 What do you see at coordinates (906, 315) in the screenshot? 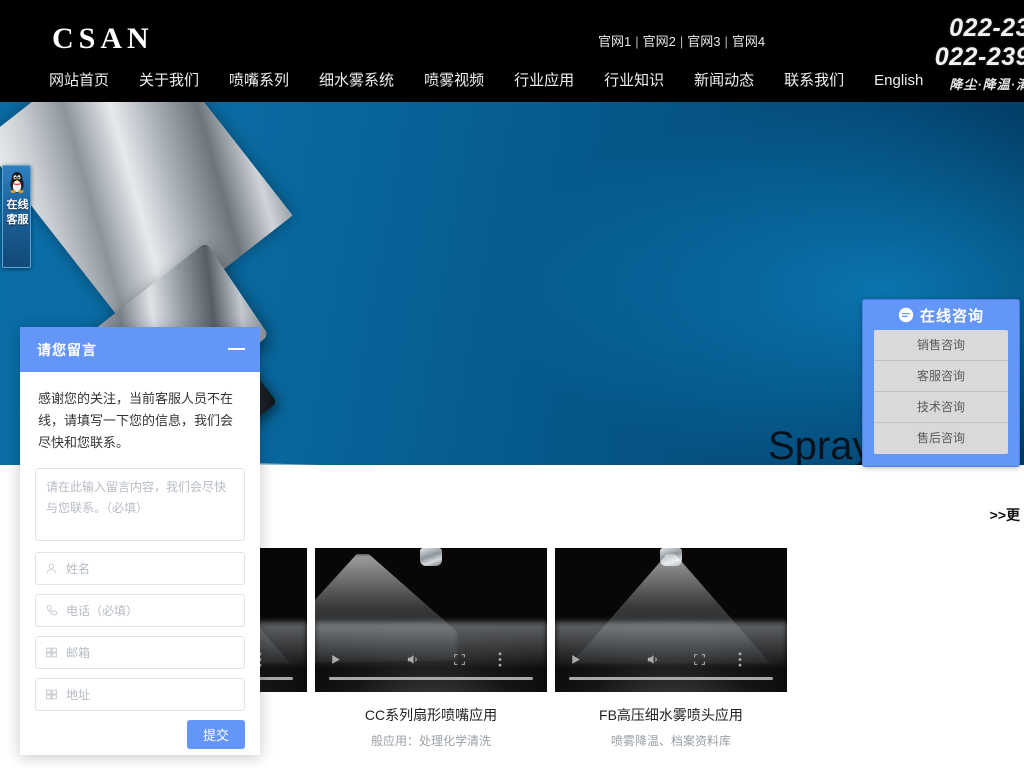
I see `chat-bubble-icon` at bounding box center [906, 315].